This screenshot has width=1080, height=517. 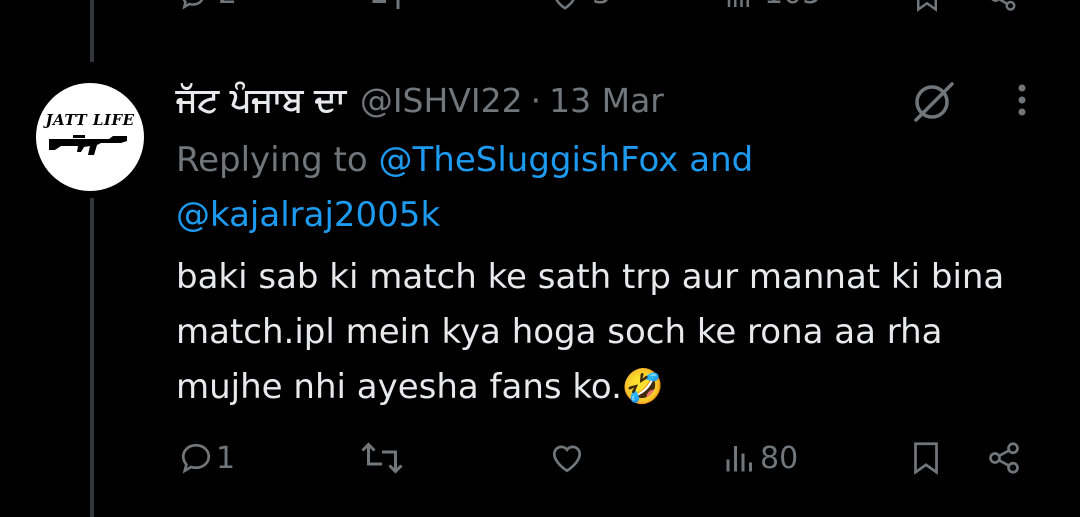 I want to click on share-button, so click(x=1004, y=458).